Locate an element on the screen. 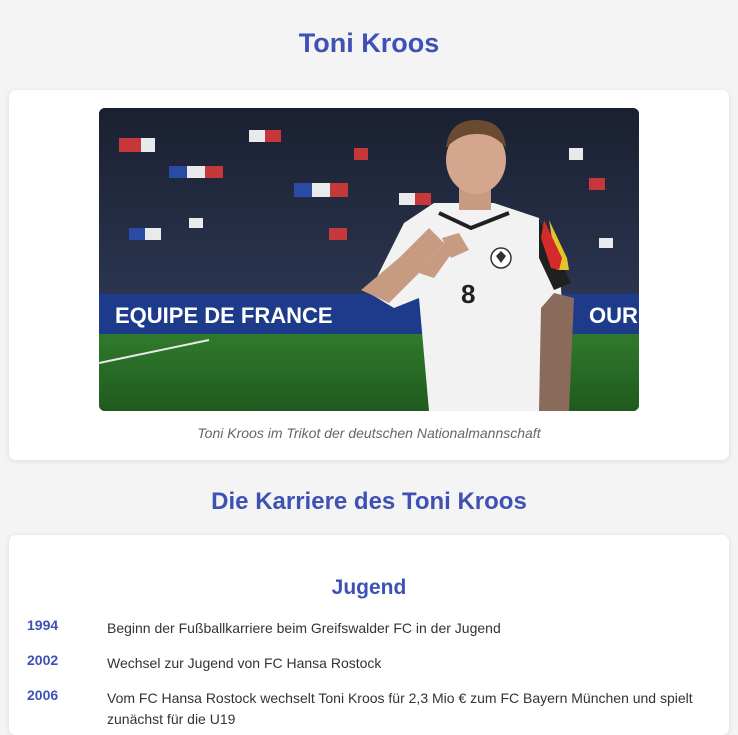 The image size is (738, 735). timeline-year: 1994 is located at coordinates (43, 625).